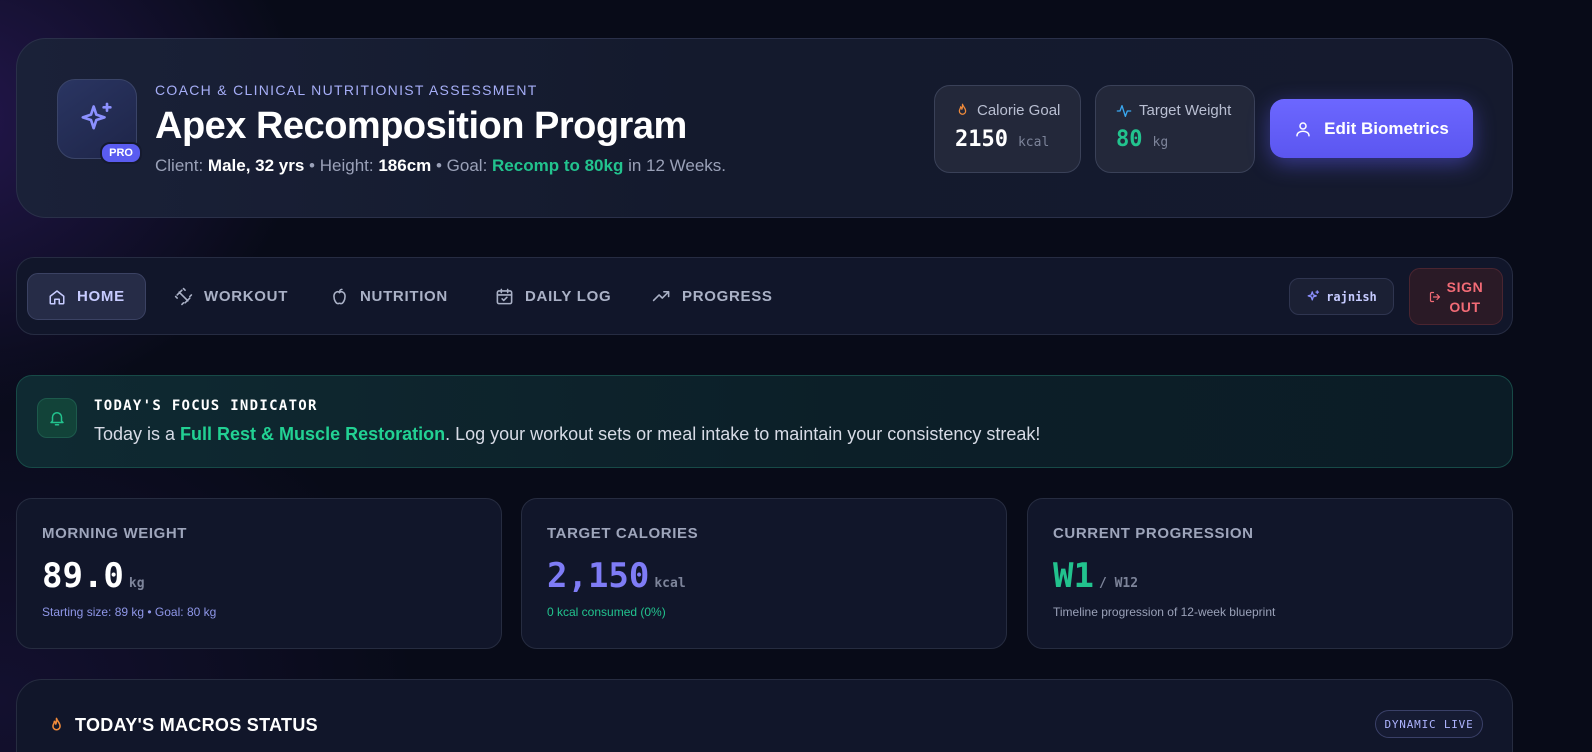 Image resolution: width=1592 pixels, height=752 pixels. I want to click on card-unit: kg, so click(136, 583).